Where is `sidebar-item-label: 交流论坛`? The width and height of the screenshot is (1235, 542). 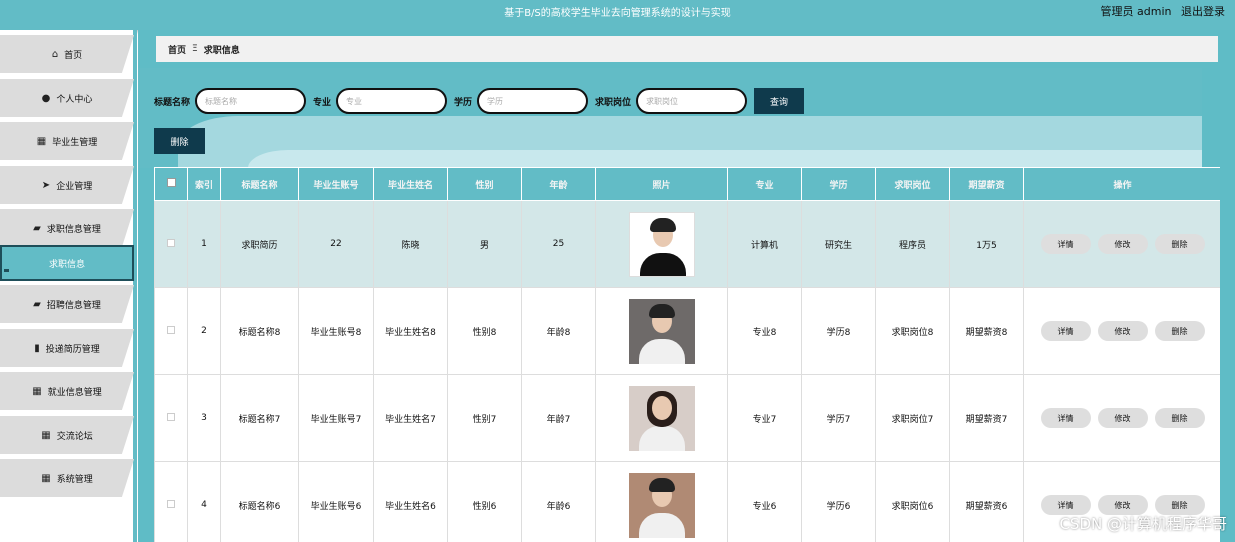 sidebar-item-label: 交流论坛 is located at coordinates (74, 436).